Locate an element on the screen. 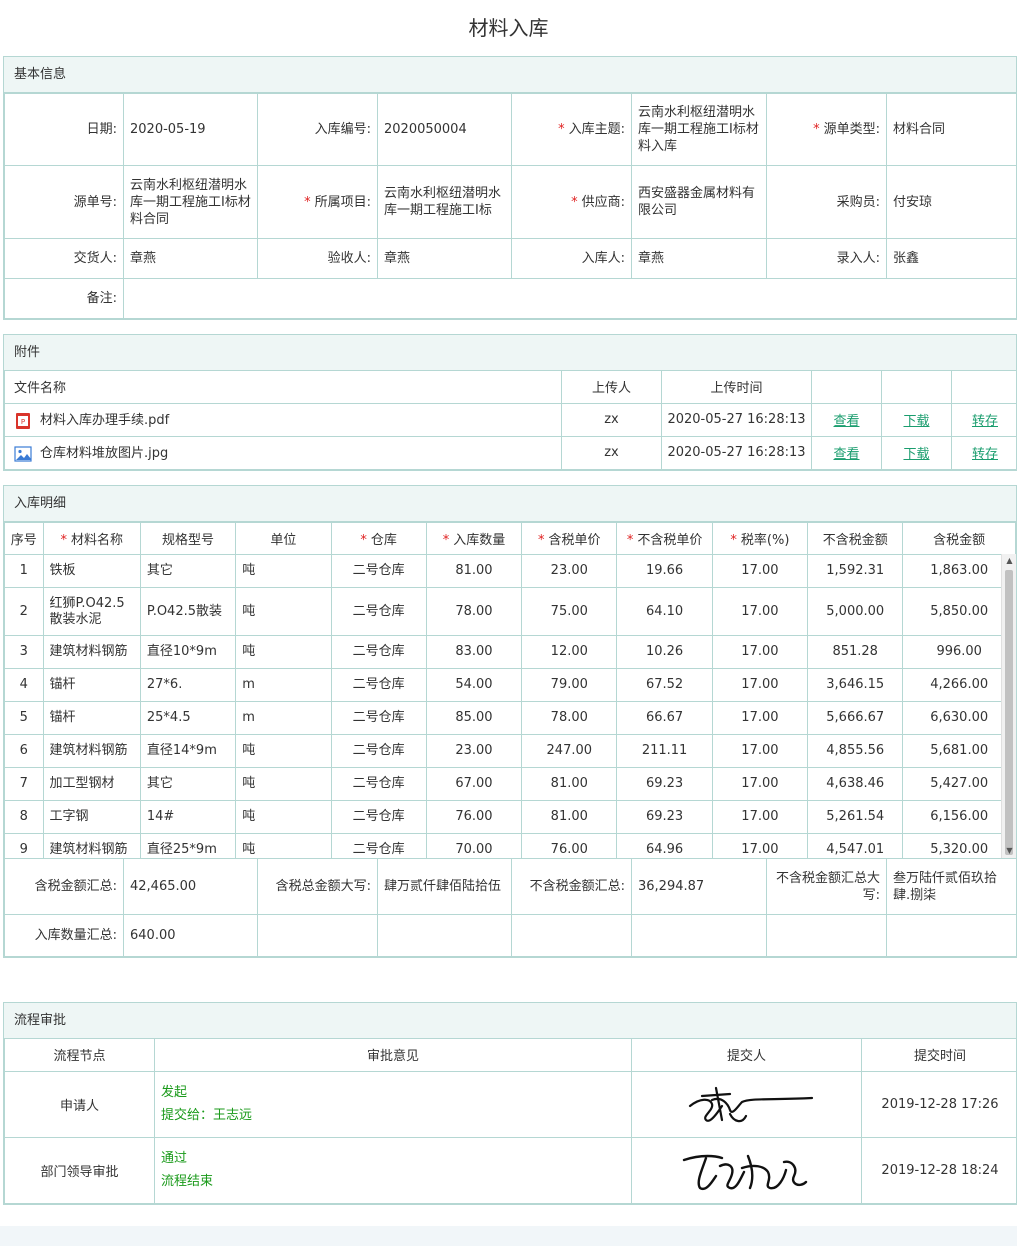  supplier-label: * 供应商: is located at coordinates (571, 202).